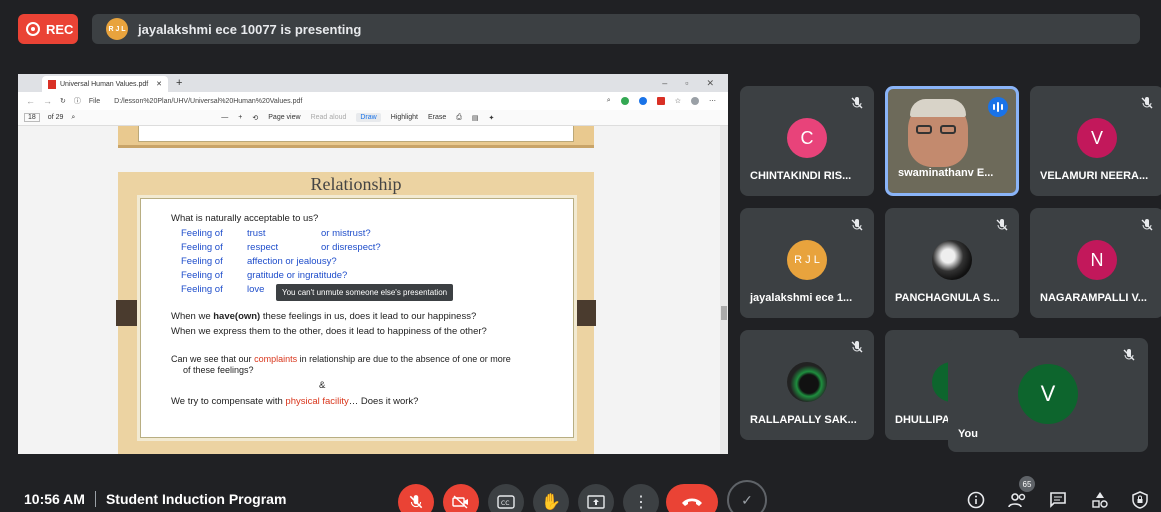 The width and height of the screenshot is (1161, 512). Describe the element at coordinates (686, 83) in the screenshot. I see `maximize-icon: ▫` at that location.